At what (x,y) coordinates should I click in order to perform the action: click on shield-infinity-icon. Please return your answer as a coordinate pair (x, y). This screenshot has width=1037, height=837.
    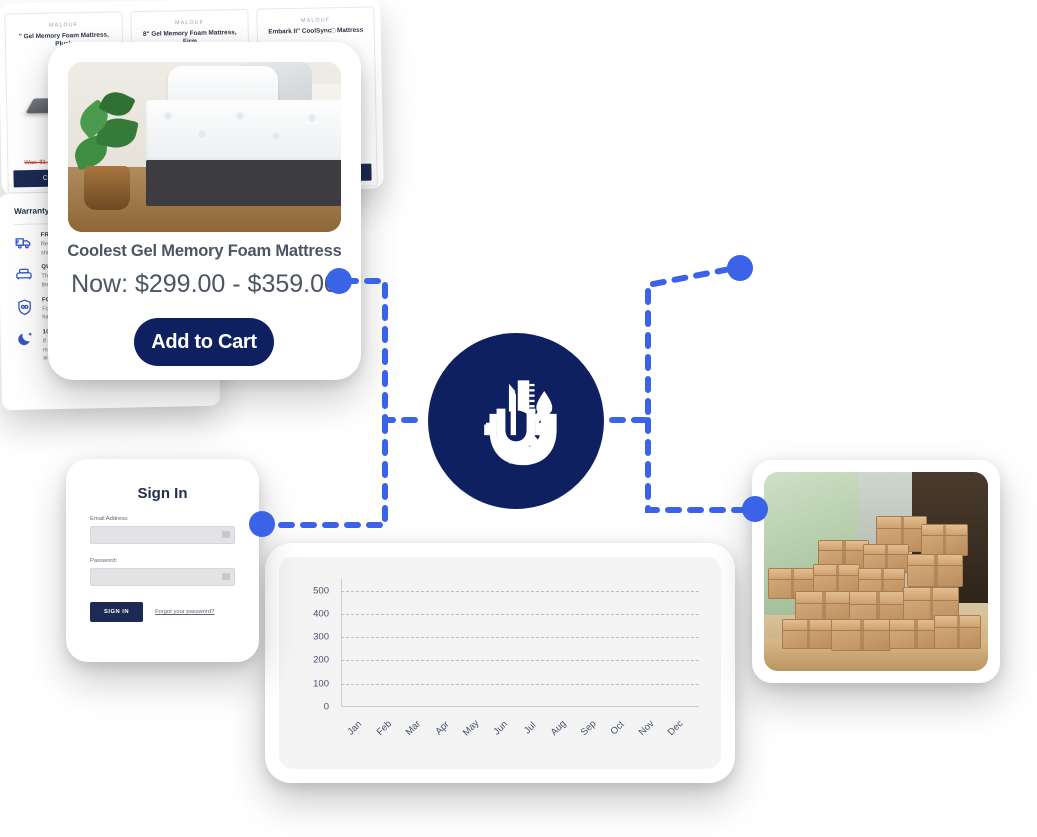
    Looking at the image, I should click on (25, 310).